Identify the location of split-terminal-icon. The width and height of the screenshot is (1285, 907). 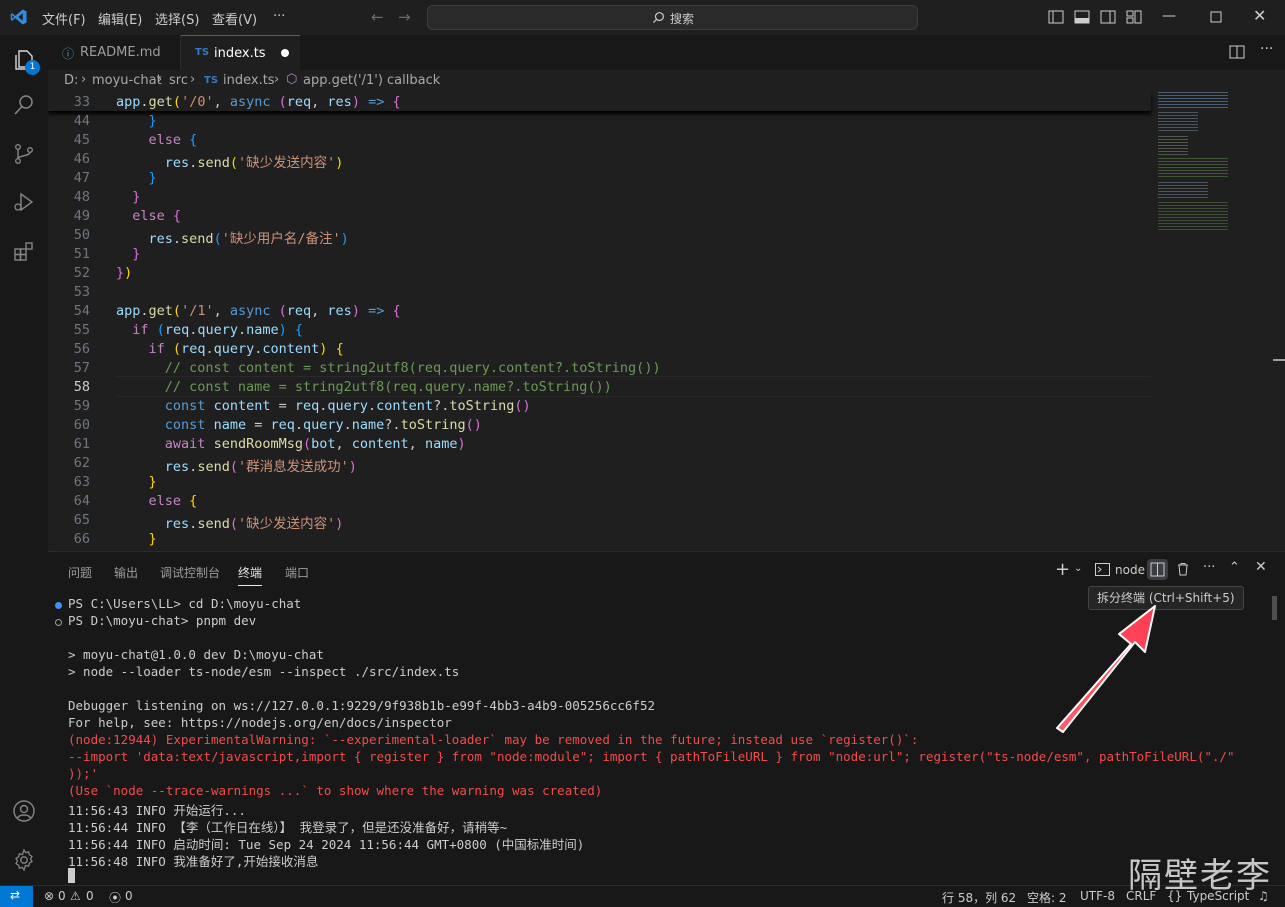
(1157, 569).